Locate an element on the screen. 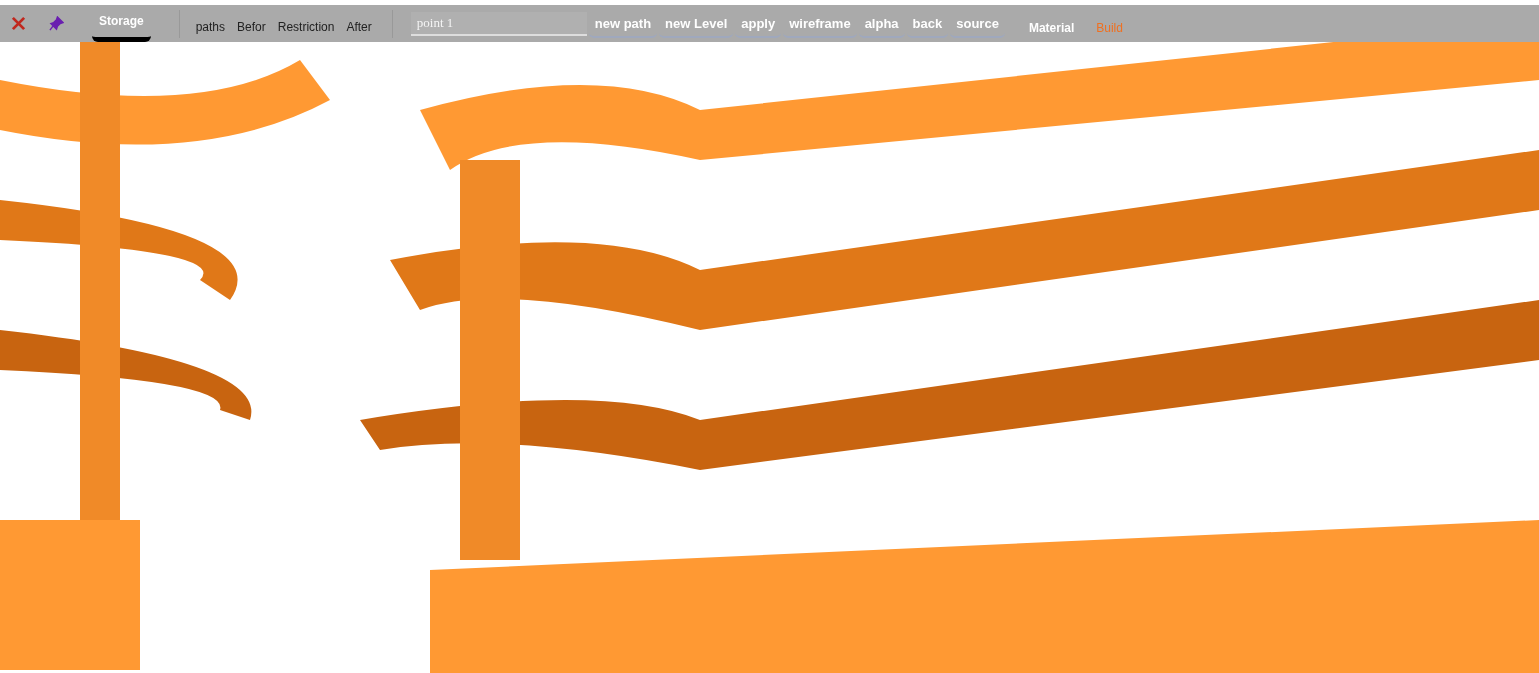  toolbar-button: back is located at coordinates (927, 23).